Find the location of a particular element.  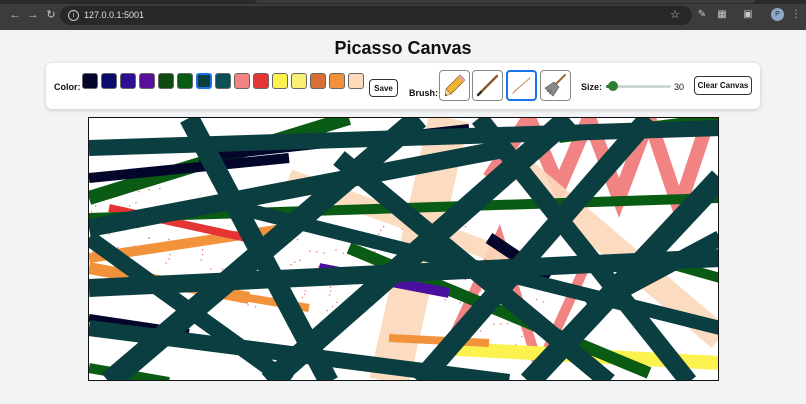

brush-stick-button is located at coordinates (487, 85).